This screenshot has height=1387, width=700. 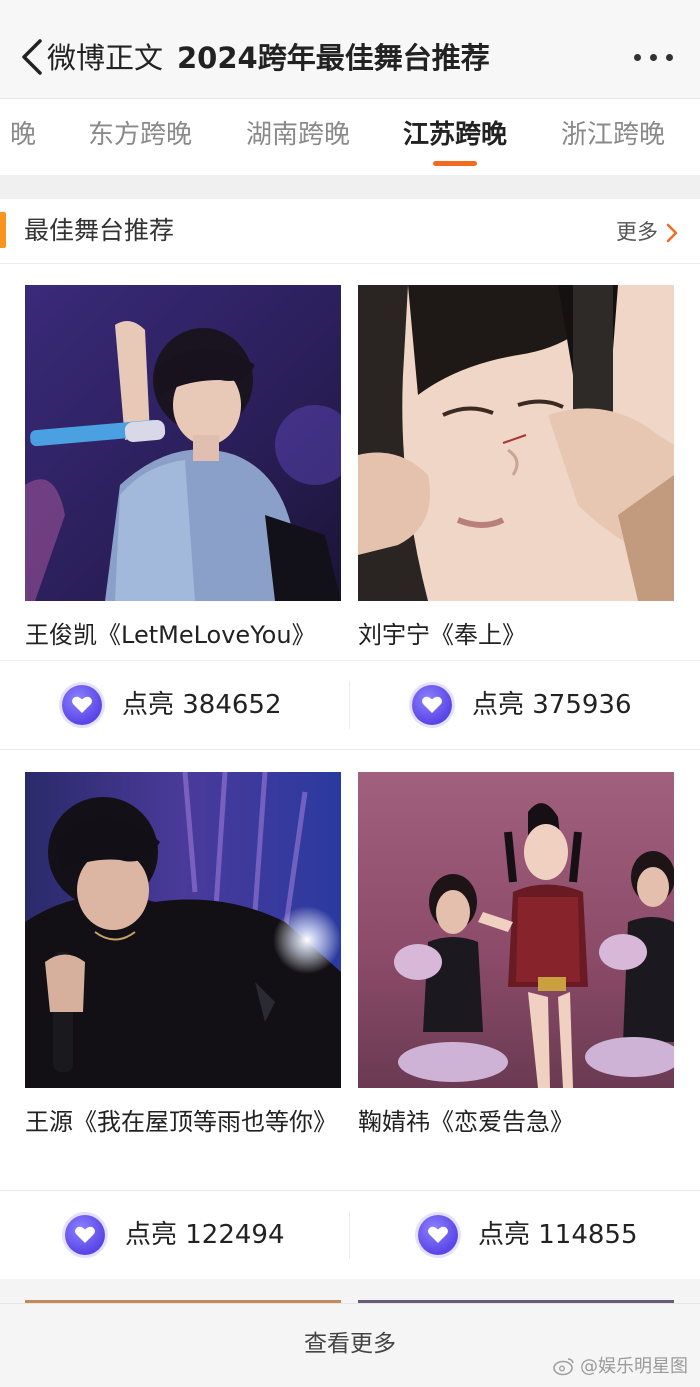 I want to click on tab-zhejiang: 浙江跨晚, so click(x=613, y=135).